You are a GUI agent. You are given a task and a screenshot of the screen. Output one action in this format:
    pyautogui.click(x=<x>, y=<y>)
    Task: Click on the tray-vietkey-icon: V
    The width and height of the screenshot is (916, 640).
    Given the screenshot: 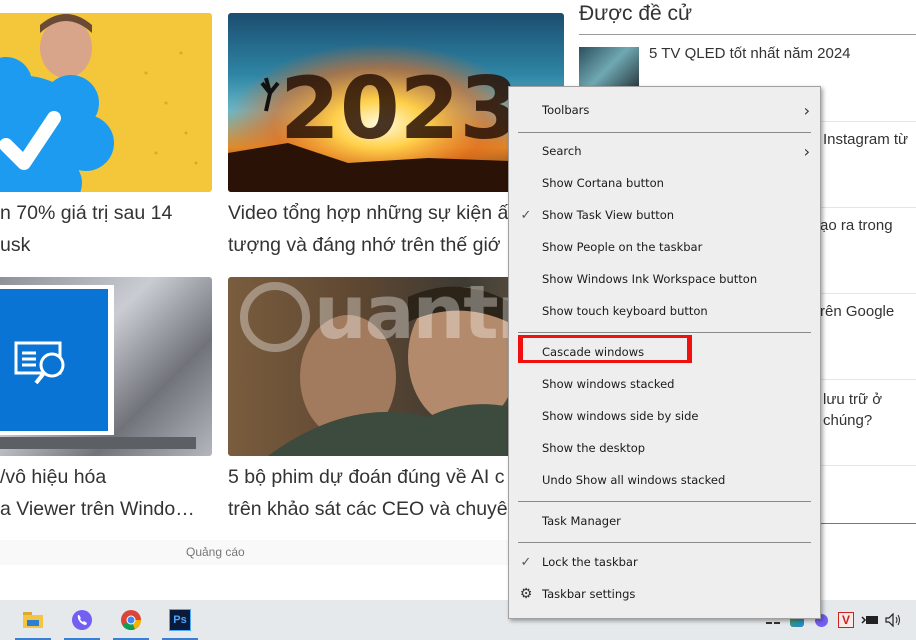 What is the action you would take?
    pyautogui.click(x=846, y=620)
    